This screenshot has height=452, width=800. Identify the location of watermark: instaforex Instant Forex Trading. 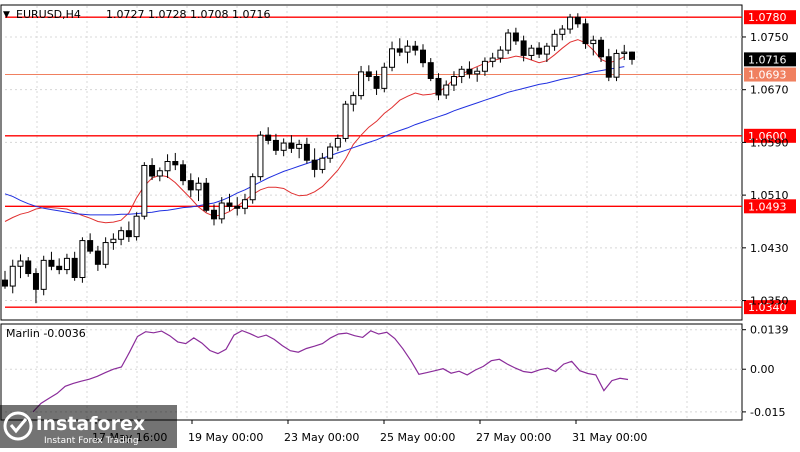
(88, 426).